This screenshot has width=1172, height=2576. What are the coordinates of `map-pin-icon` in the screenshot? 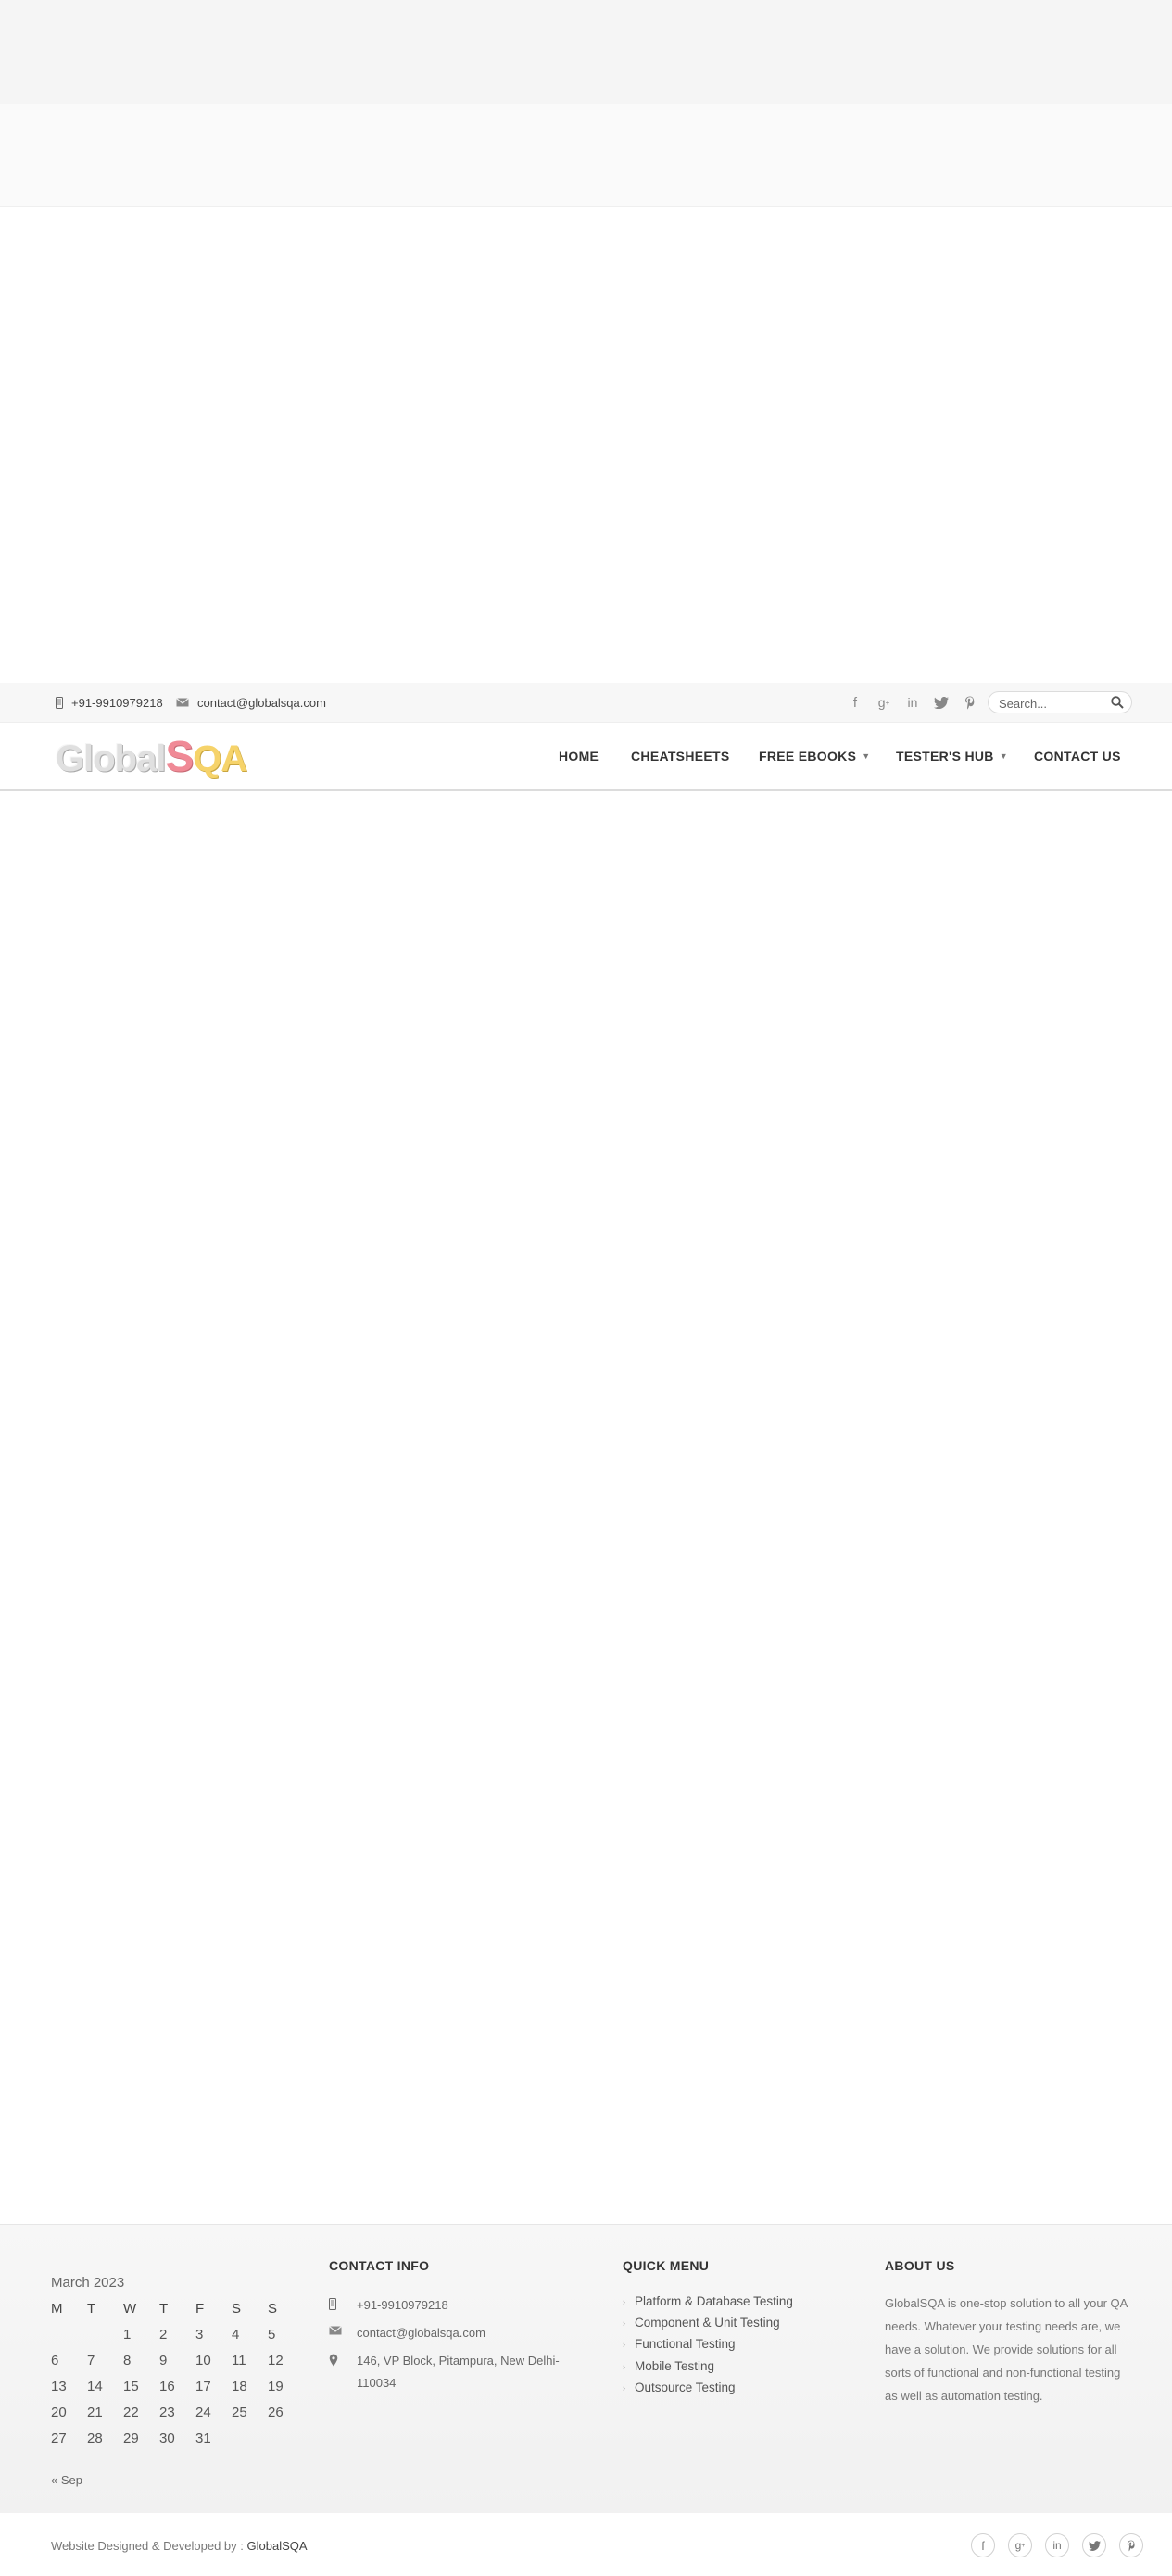 It's located at (333, 2360).